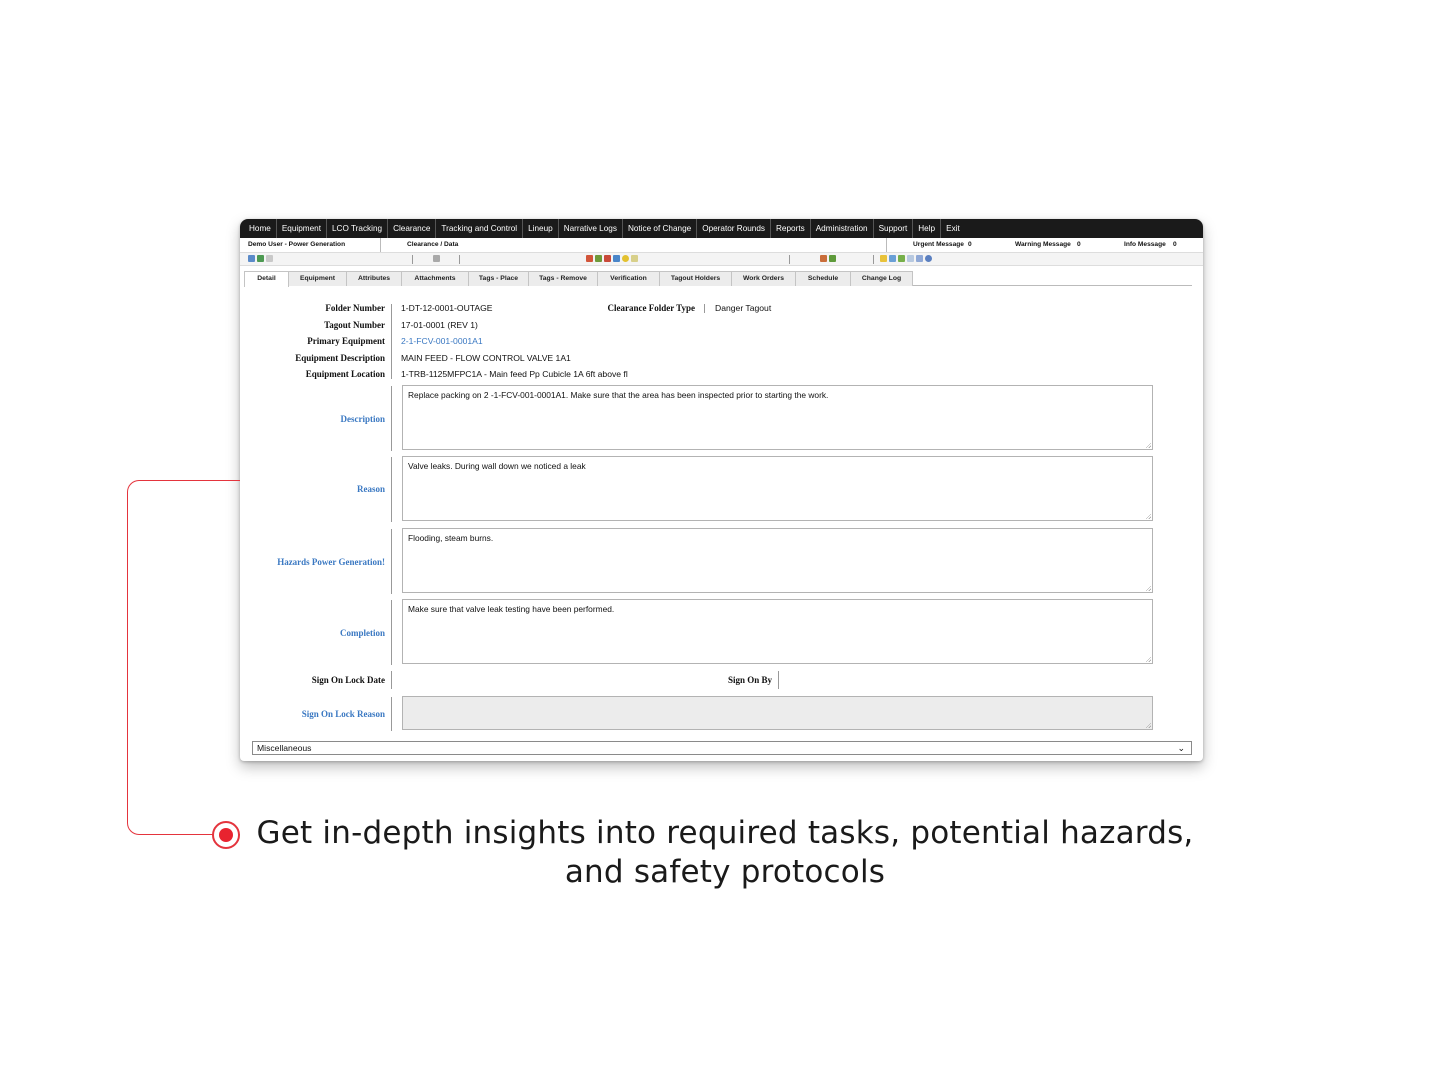  I want to click on toolbar, so click(721, 259).